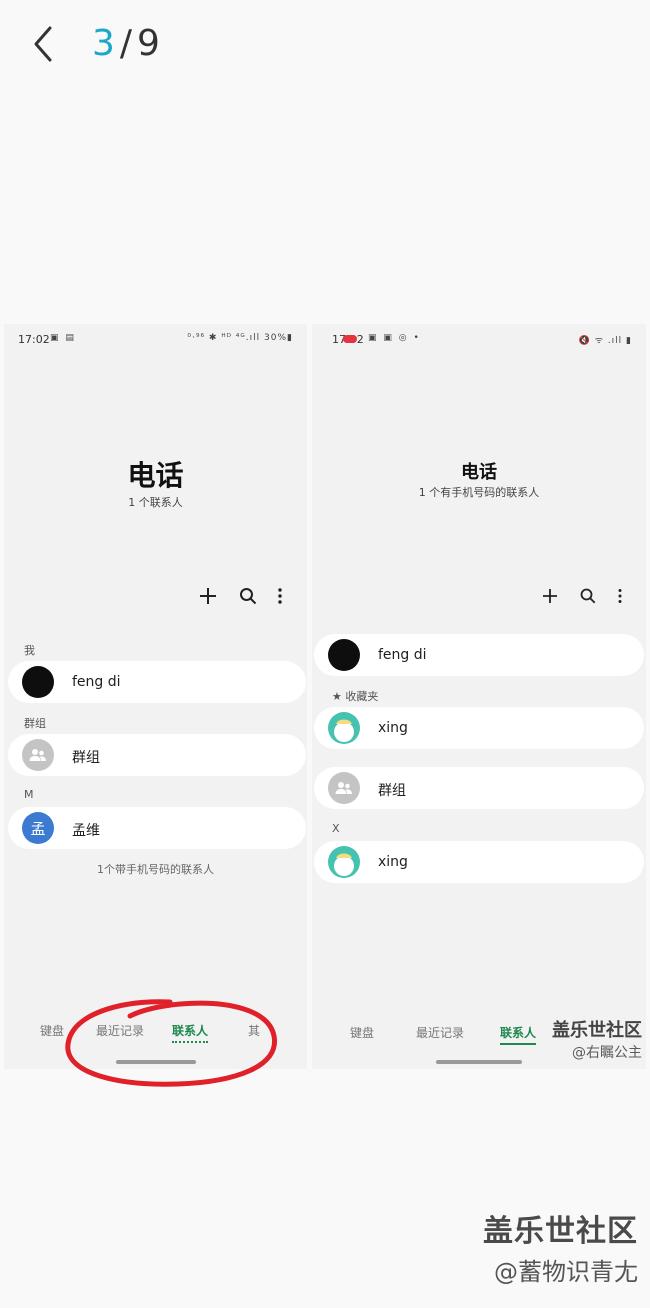 This screenshot has height=1308, width=650. What do you see at coordinates (325, 45) in the screenshot?
I see `viewer-header: 3/9` at bounding box center [325, 45].